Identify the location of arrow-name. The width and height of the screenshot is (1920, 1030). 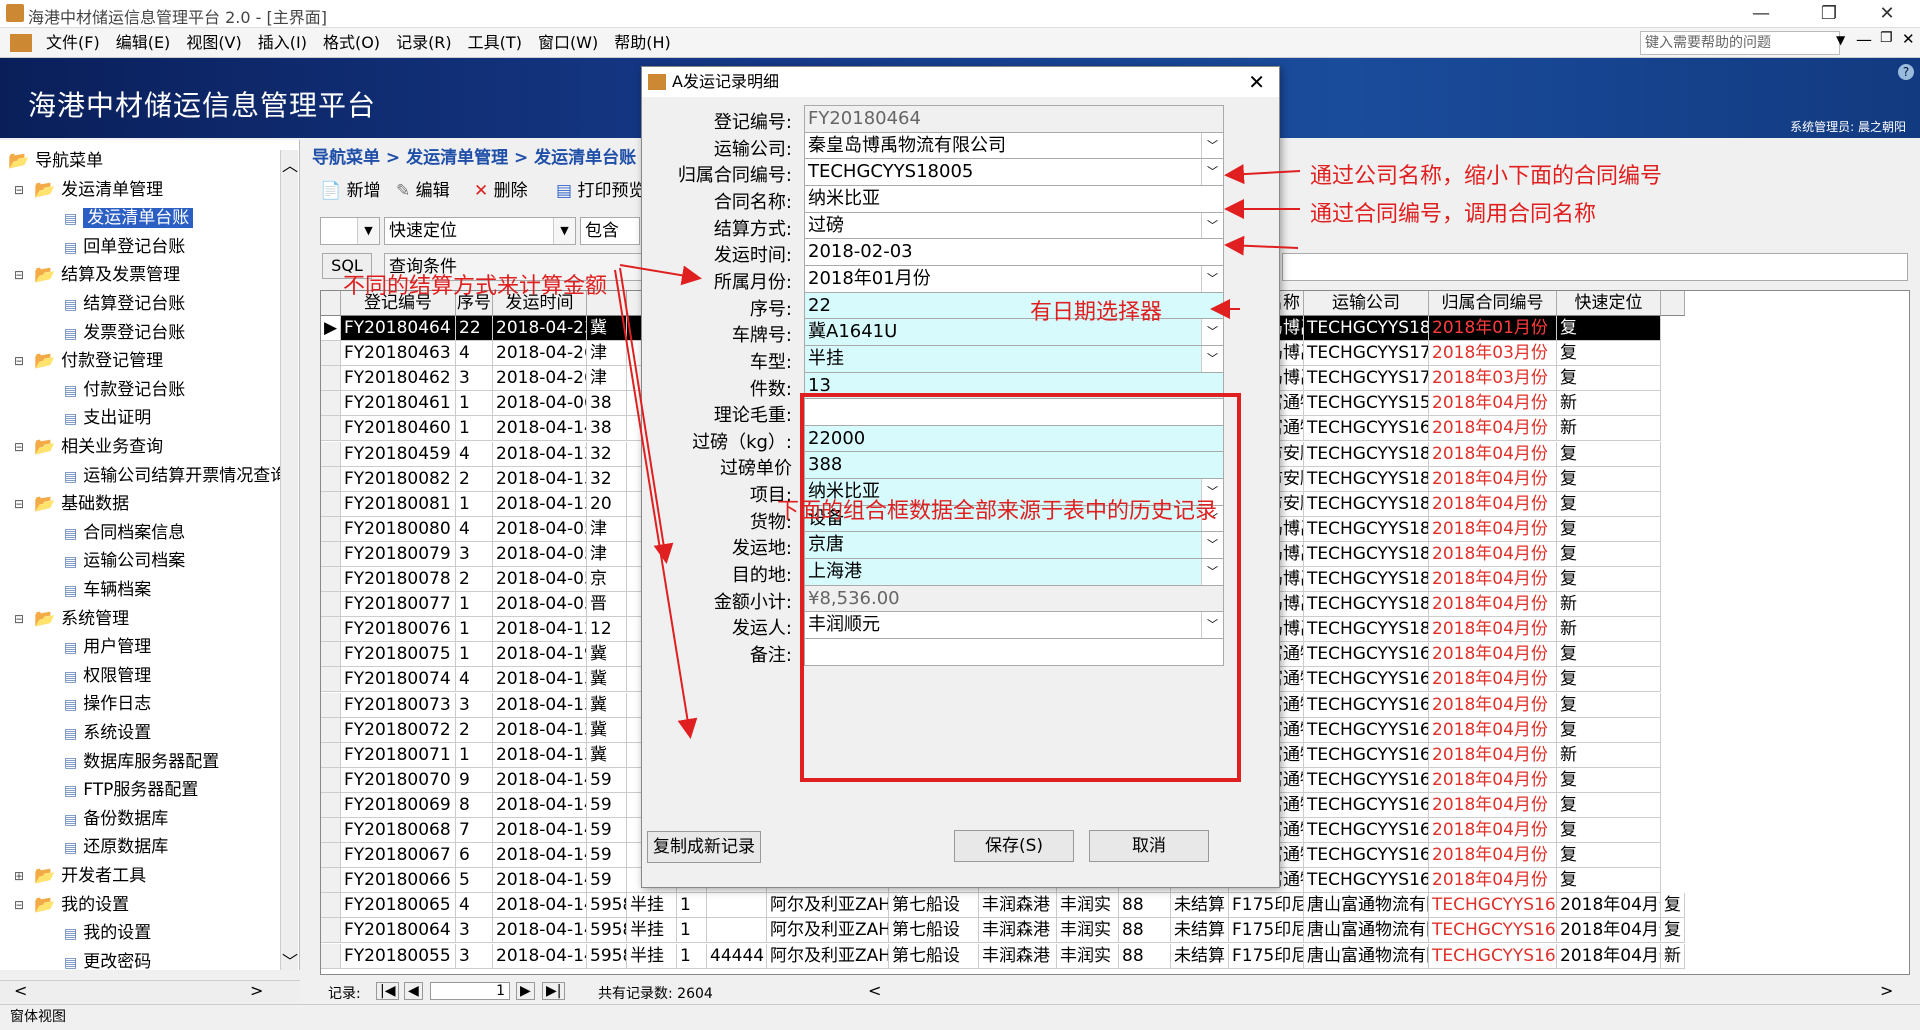
(1261, 245).